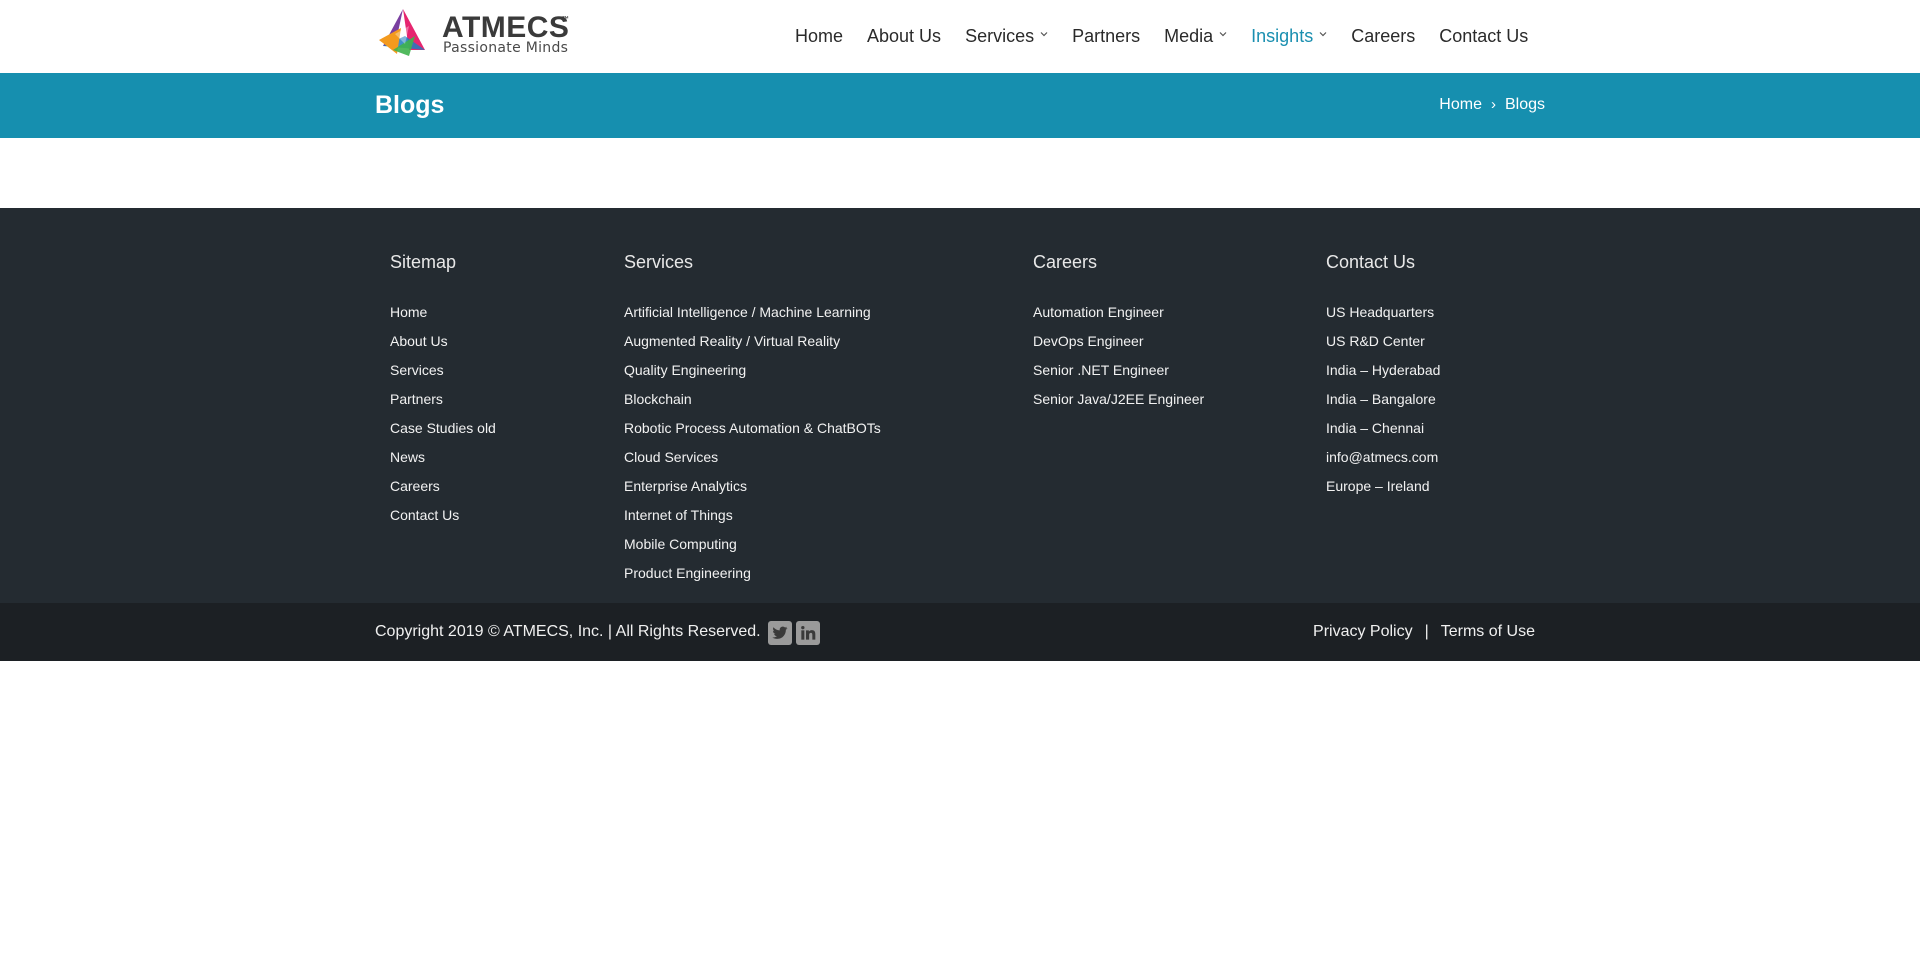 The width and height of the screenshot is (1920, 962). I want to click on nav-item-label: Home, so click(819, 36).